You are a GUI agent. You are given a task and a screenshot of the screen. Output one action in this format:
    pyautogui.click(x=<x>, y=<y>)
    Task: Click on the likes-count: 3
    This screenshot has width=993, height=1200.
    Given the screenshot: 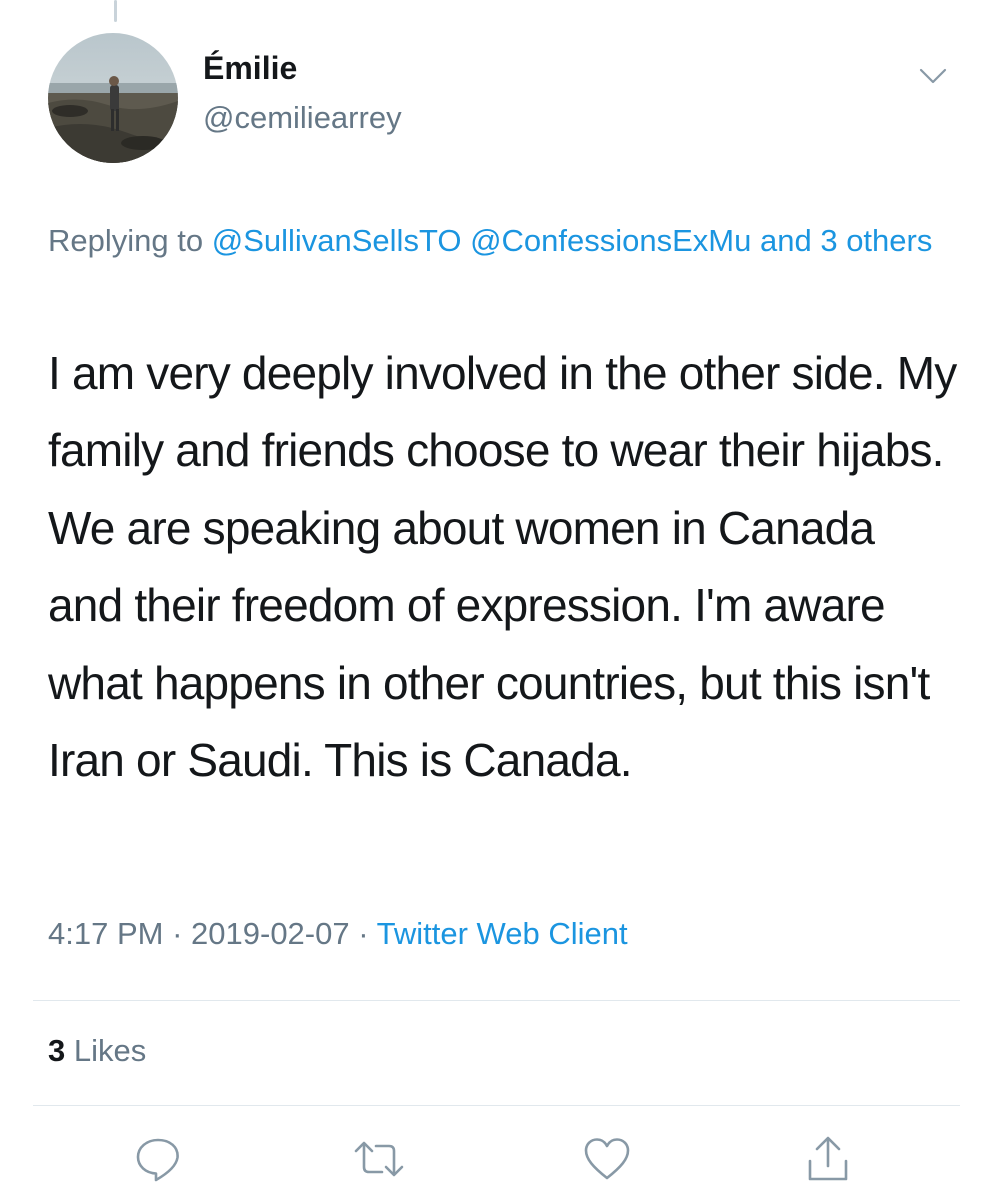 What is the action you would take?
    pyautogui.click(x=57, y=1050)
    